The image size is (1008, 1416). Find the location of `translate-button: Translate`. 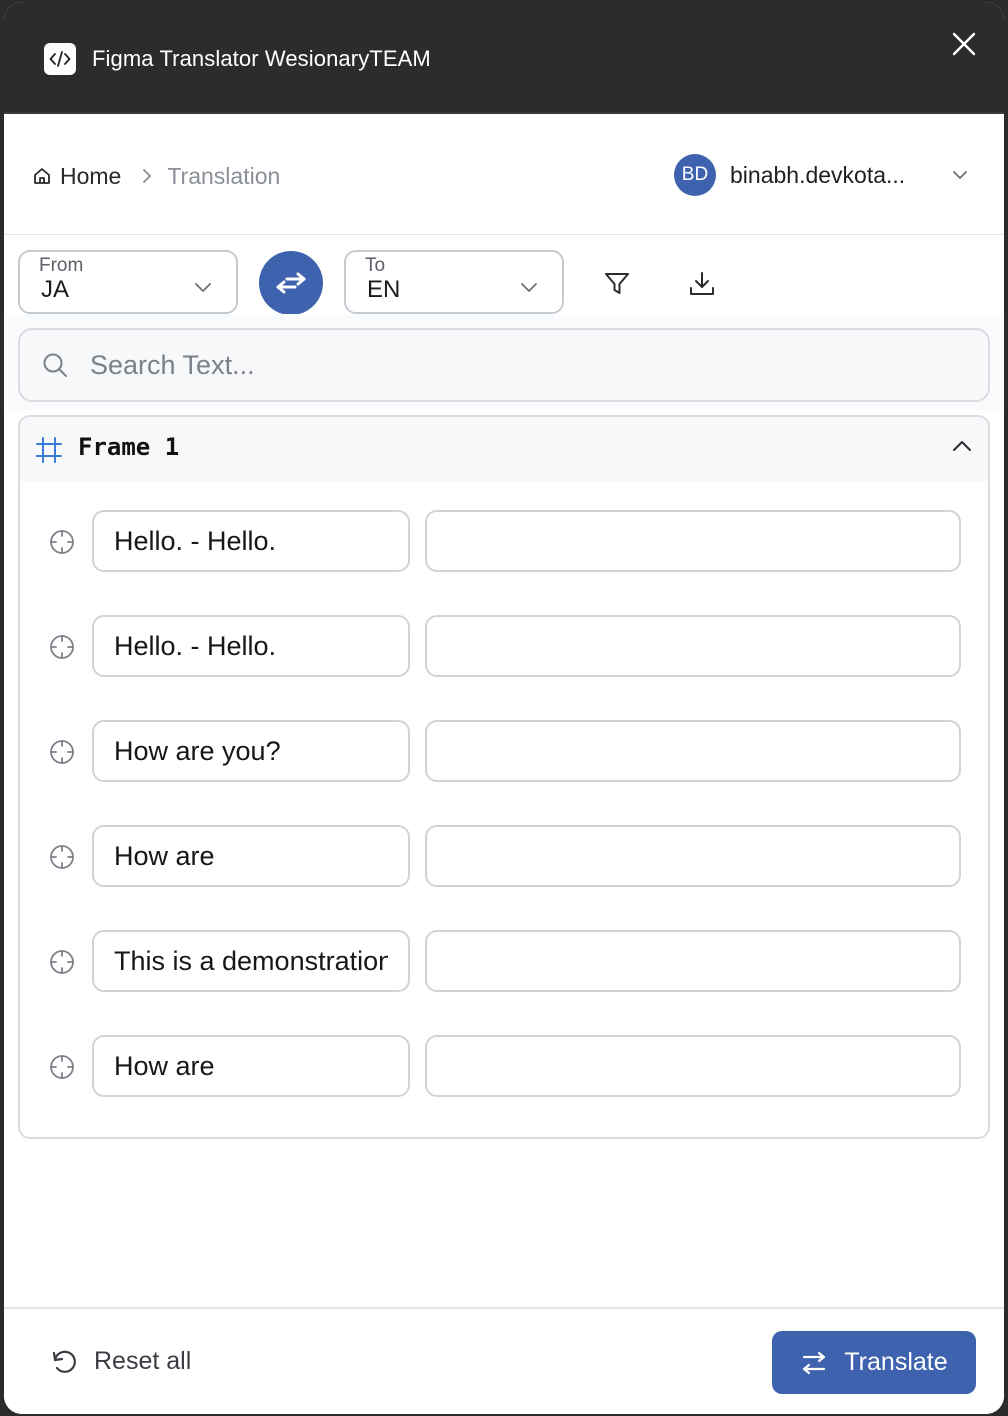

translate-button: Translate is located at coordinates (874, 1362).